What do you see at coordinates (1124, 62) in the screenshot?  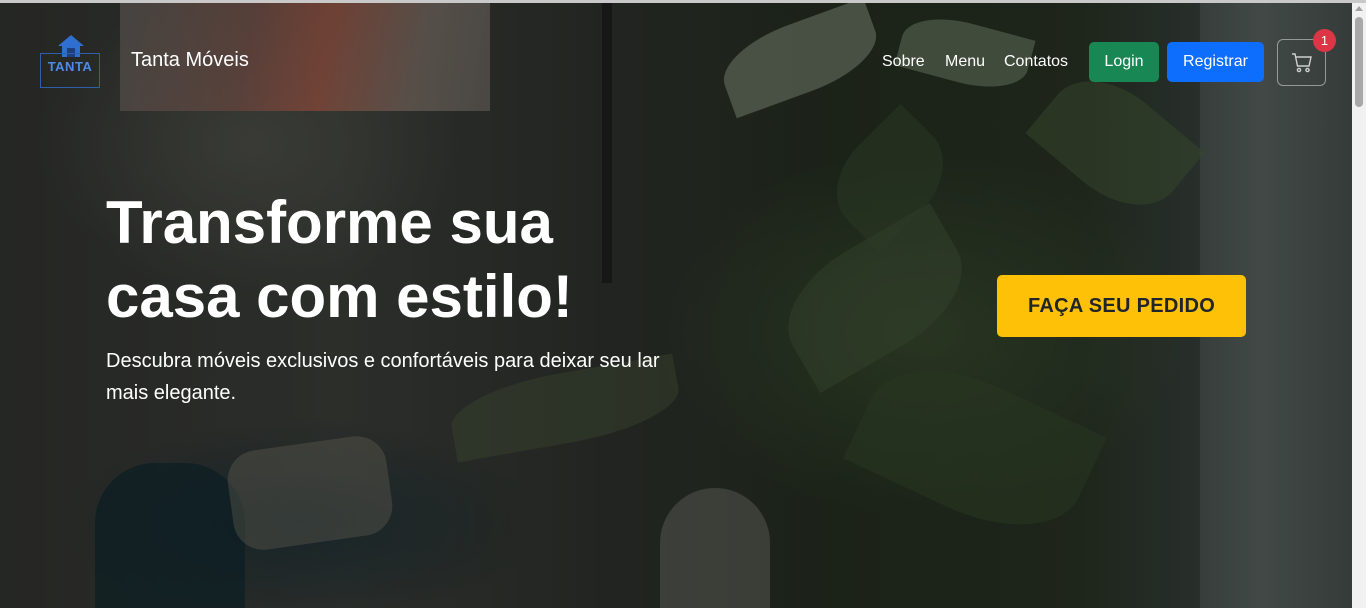 I see `login-button: Login` at bounding box center [1124, 62].